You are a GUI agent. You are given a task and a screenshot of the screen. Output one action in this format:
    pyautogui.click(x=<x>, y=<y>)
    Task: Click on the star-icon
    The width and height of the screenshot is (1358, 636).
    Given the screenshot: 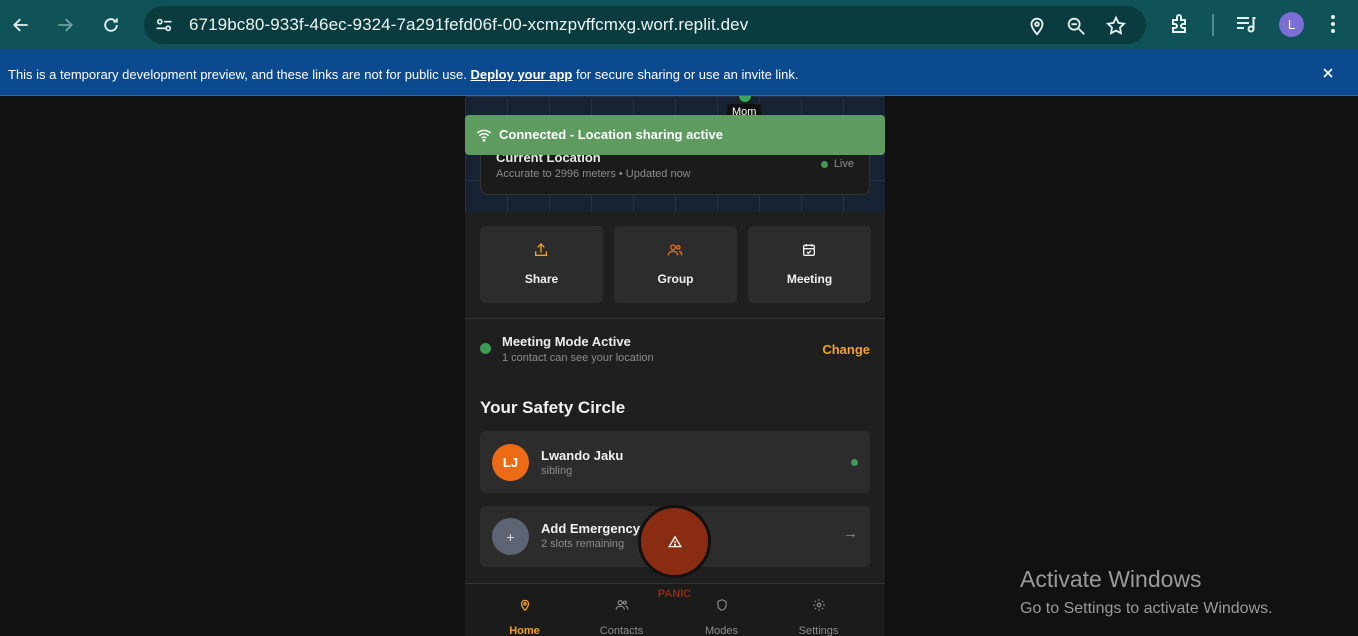 What is the action you would take?
    pyautogui.click(x=1116, y=26)
    